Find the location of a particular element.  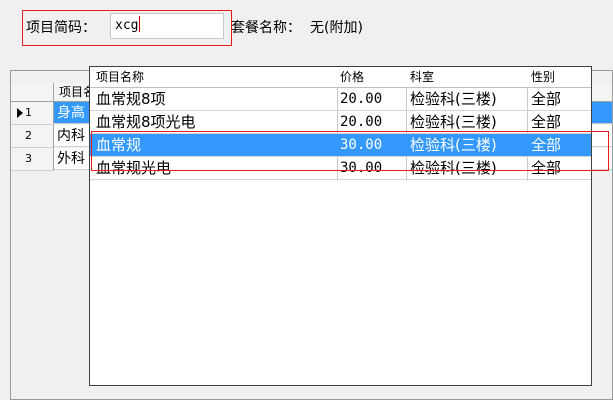

cell-name: 血常规 is located at coordinates (119, 145).